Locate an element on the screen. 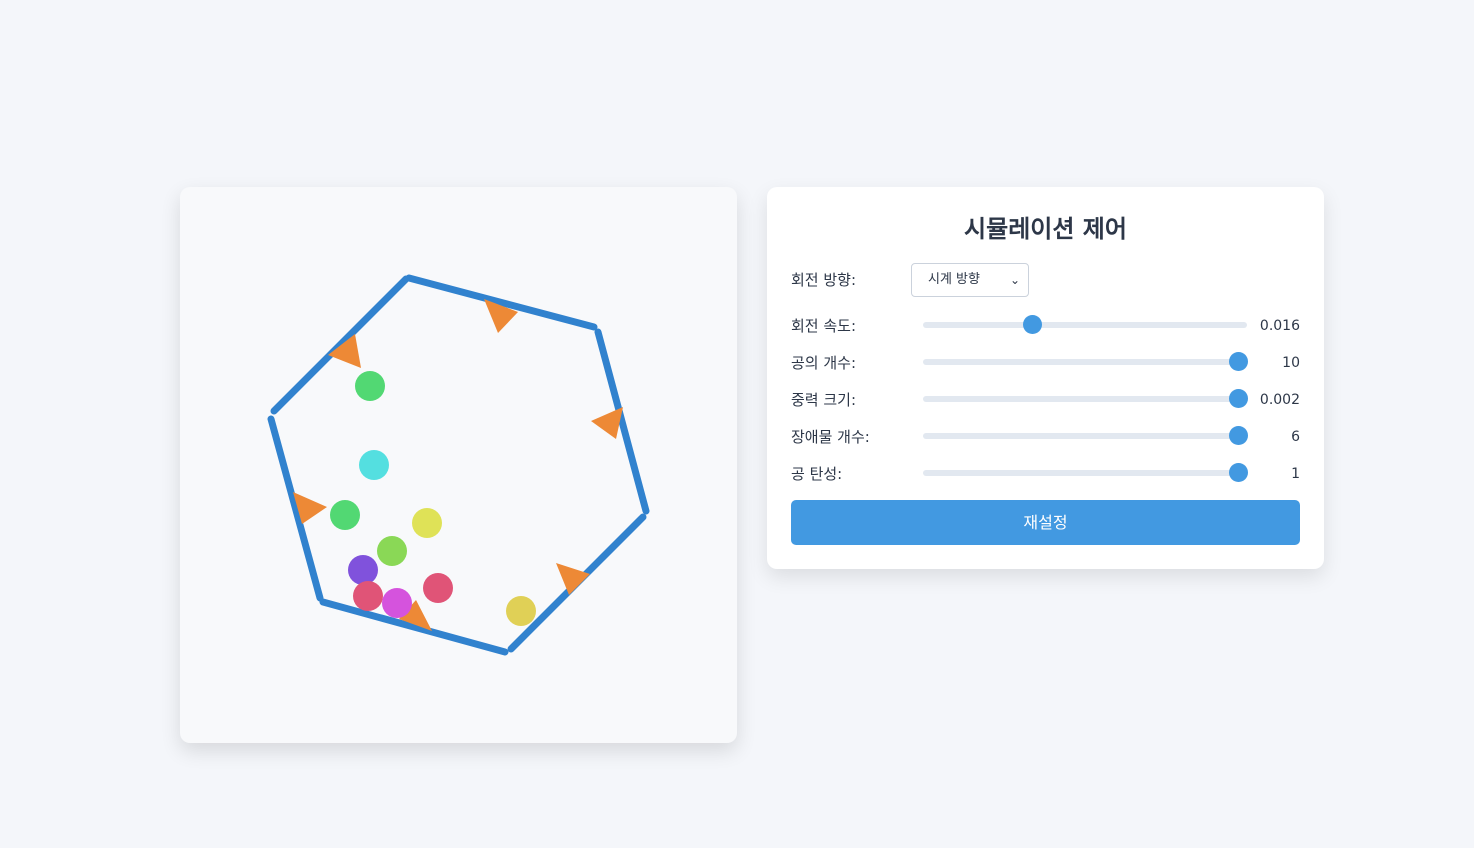 This screenshot has width=1474, height=848. elasticity-value: 1 is located at coordinates (1295, 474).